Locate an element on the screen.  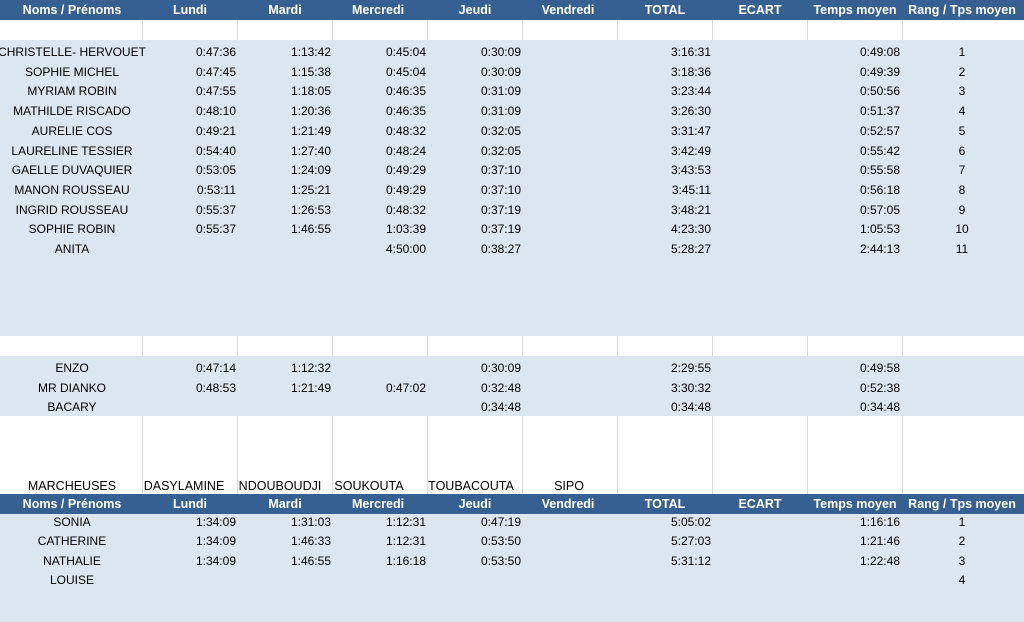
cell-total: 3:48:21 is located at coordinates (690, 209).